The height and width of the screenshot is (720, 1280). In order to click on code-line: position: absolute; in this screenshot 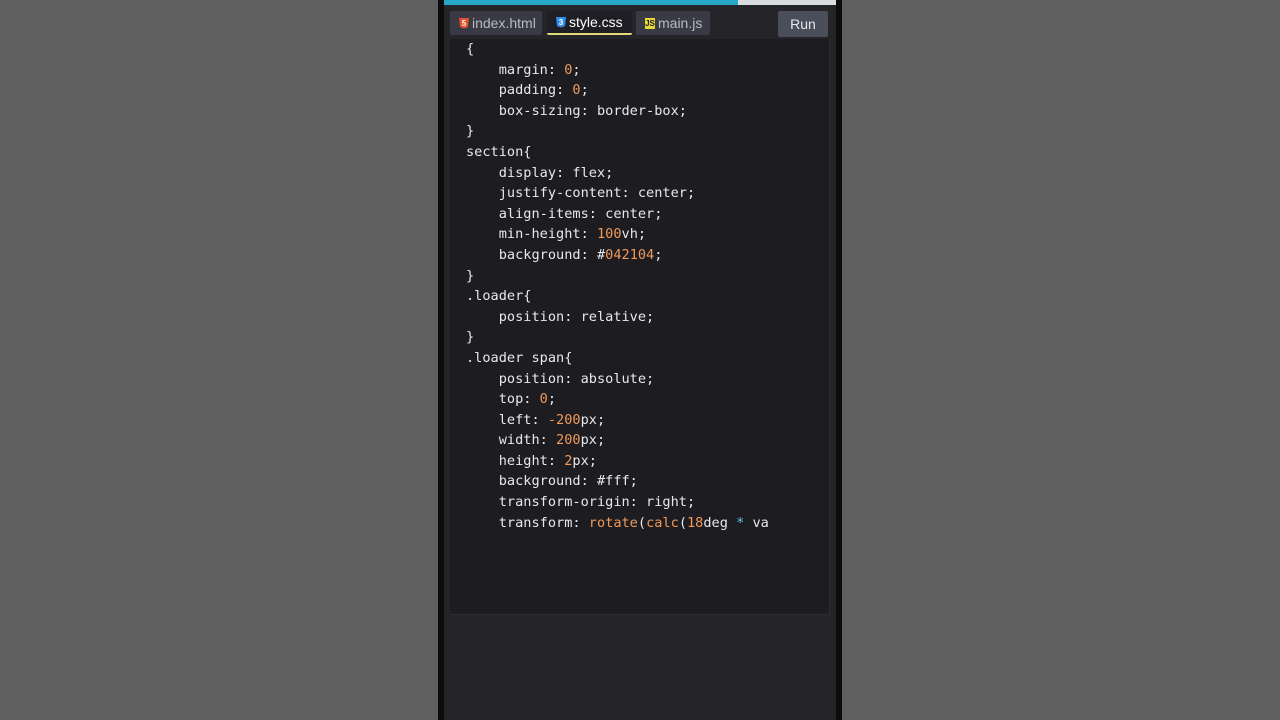, I will do `click(617, 379)`.